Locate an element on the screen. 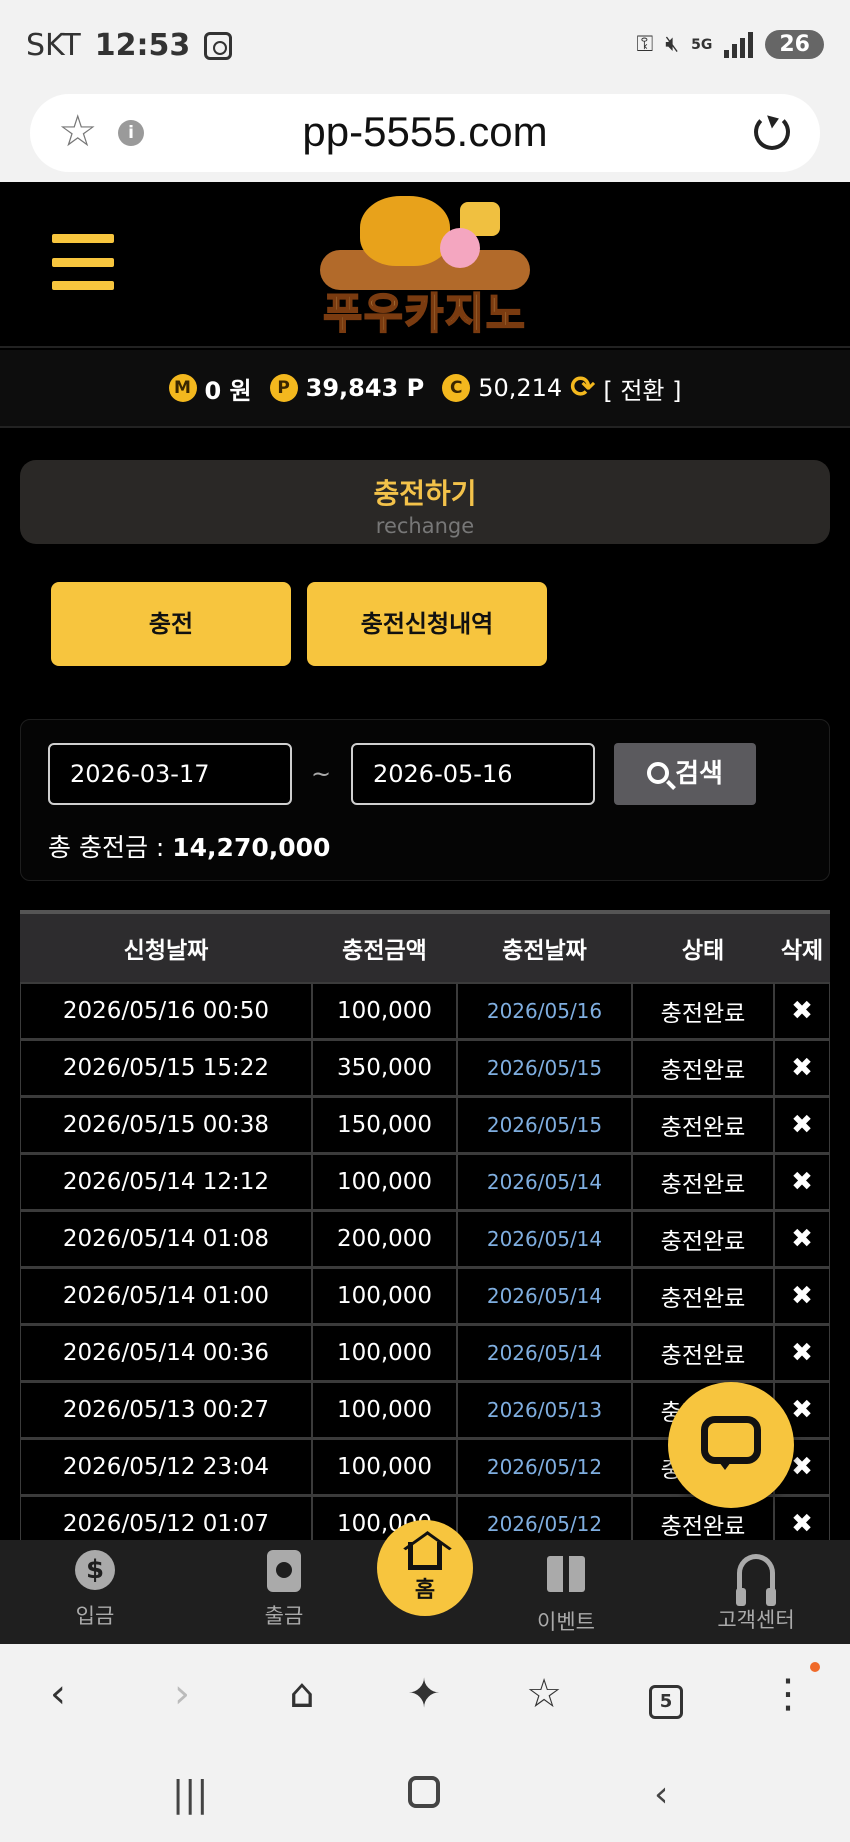 The height and width of the screenshot is (1842, 850). balance-bar: M 0 원 P 39,843 P C 50,214 ⟳ [ 전환 ] is located at coordinates (425, 389).